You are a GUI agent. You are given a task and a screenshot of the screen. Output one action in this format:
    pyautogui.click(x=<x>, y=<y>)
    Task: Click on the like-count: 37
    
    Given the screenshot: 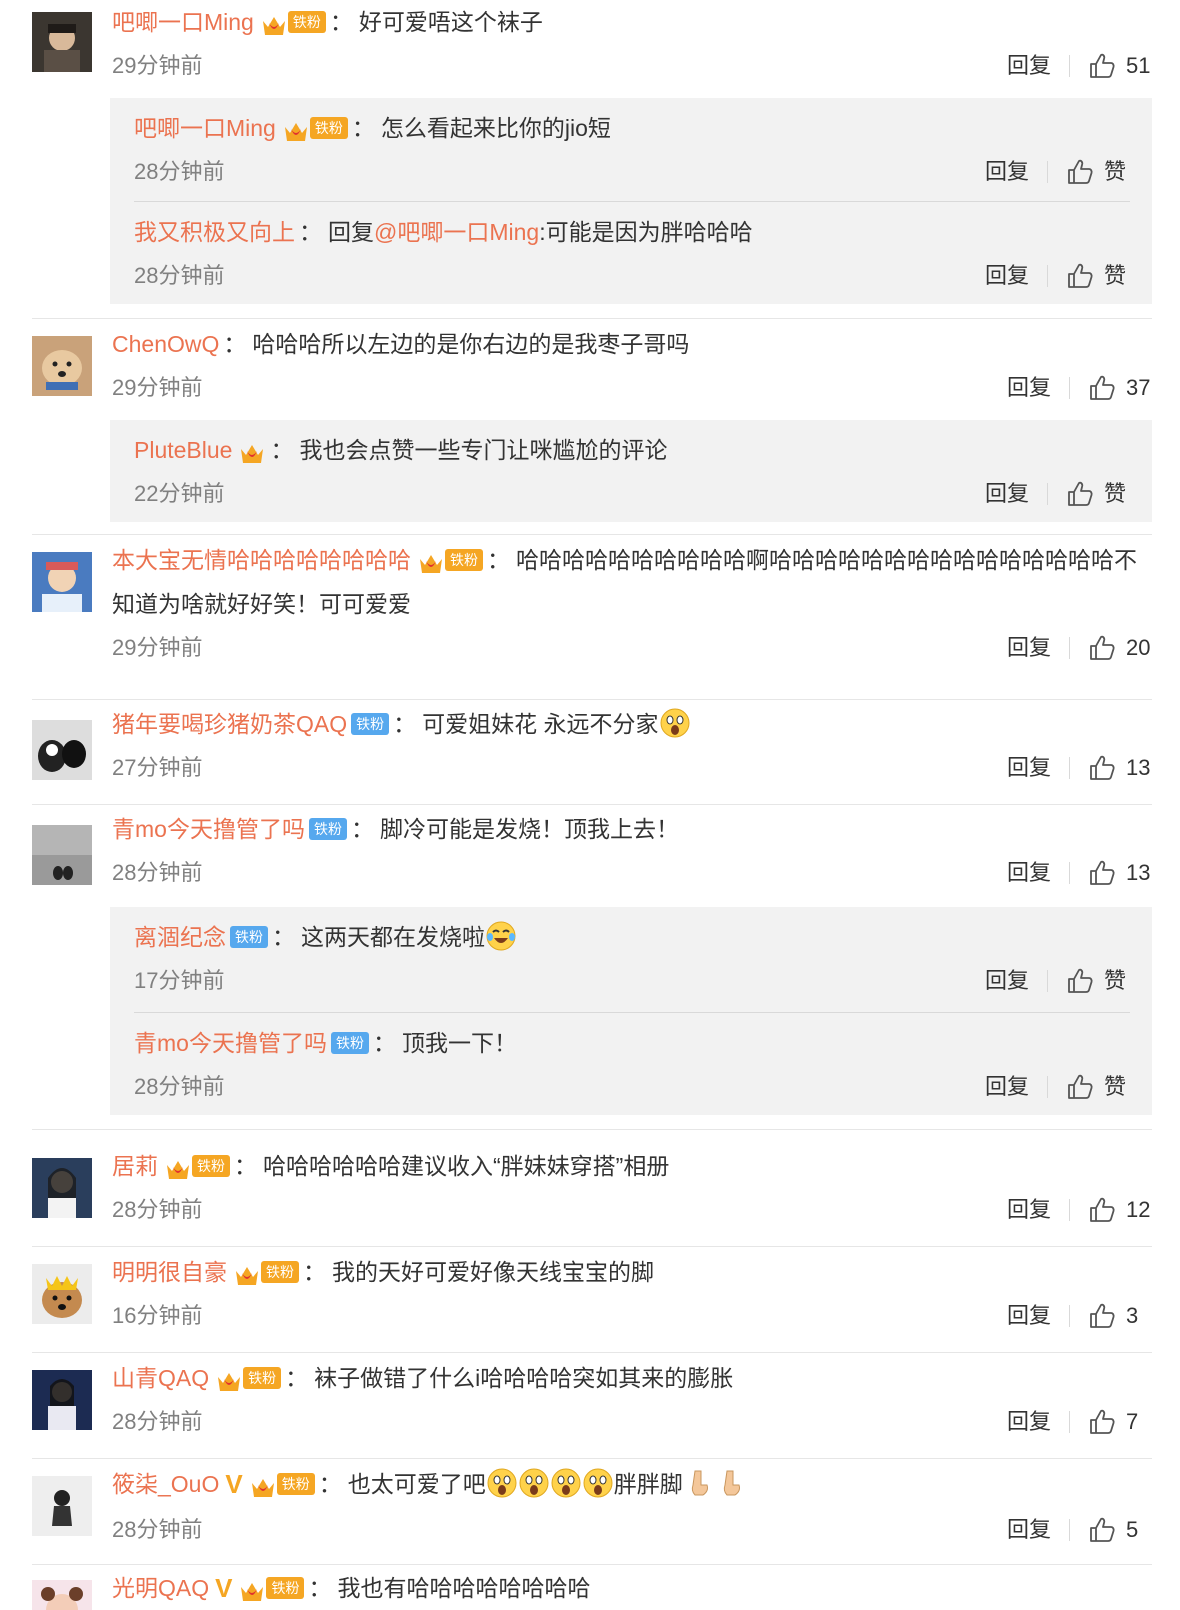 What is the action you would take?
    pyautogui.click(x=1138, y=387)
    